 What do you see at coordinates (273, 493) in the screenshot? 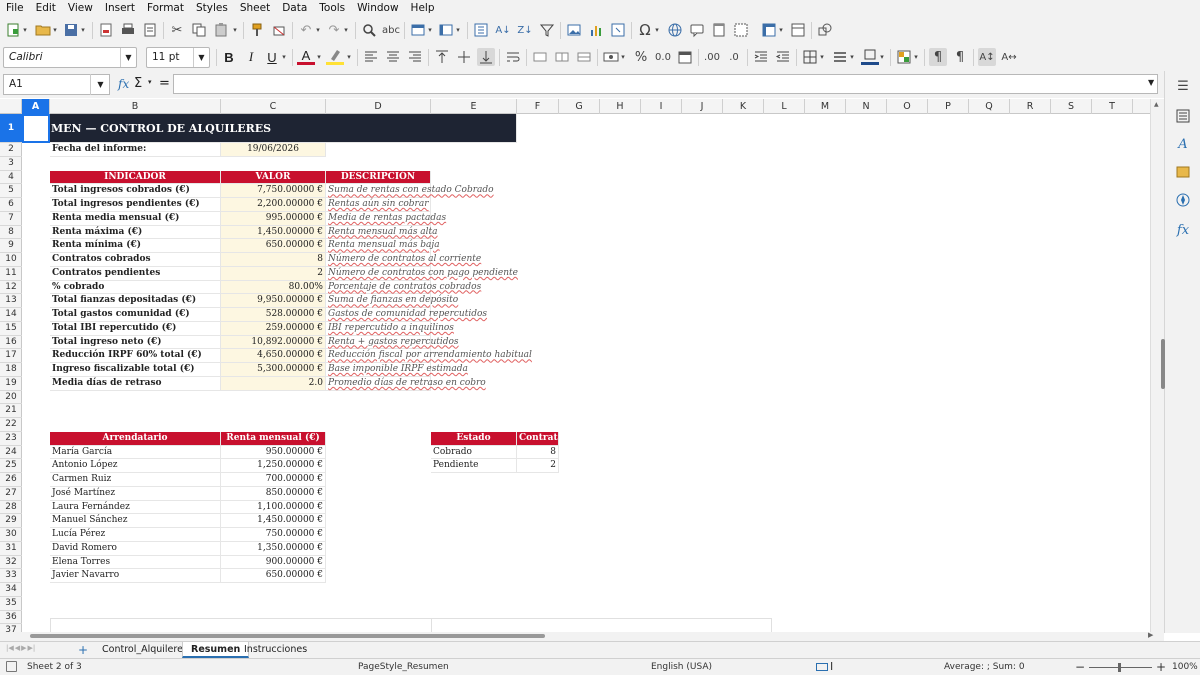
I see `tenant-rent: 850.00000 €` at bounding box center [273, 493].